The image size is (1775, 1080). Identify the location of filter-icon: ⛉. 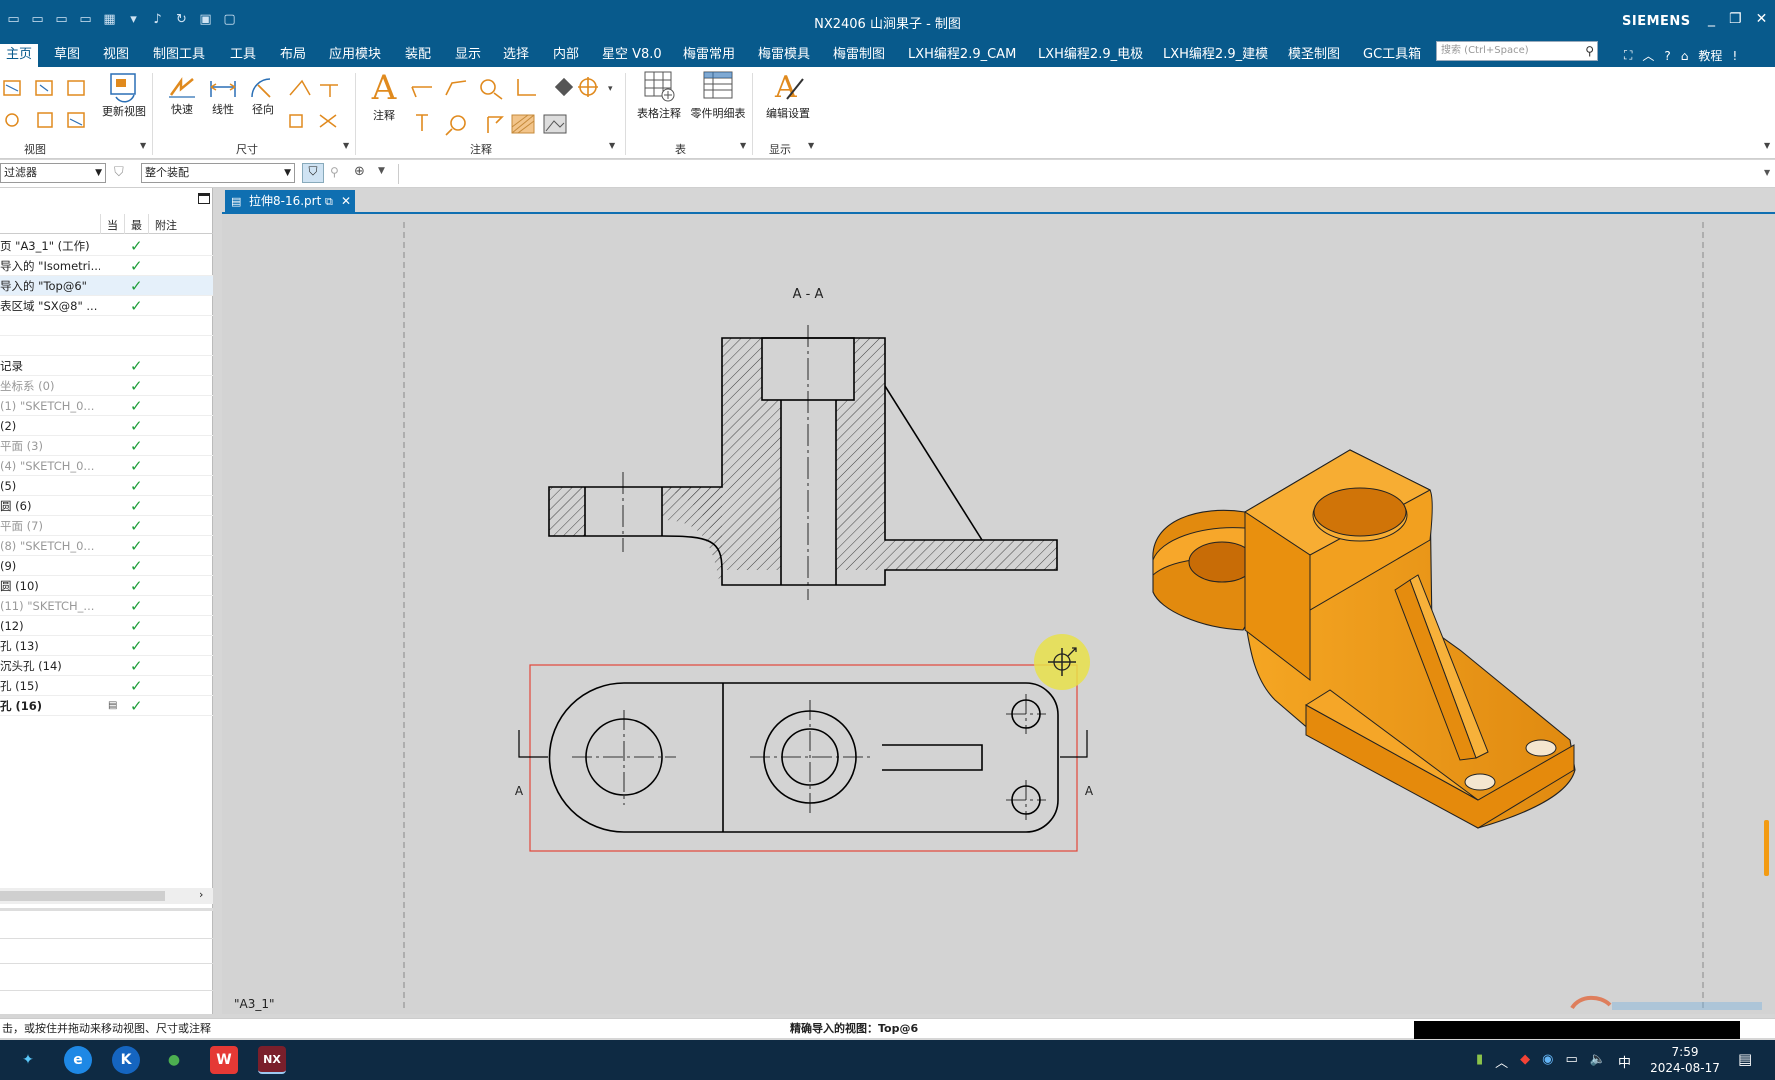
(119, 172).